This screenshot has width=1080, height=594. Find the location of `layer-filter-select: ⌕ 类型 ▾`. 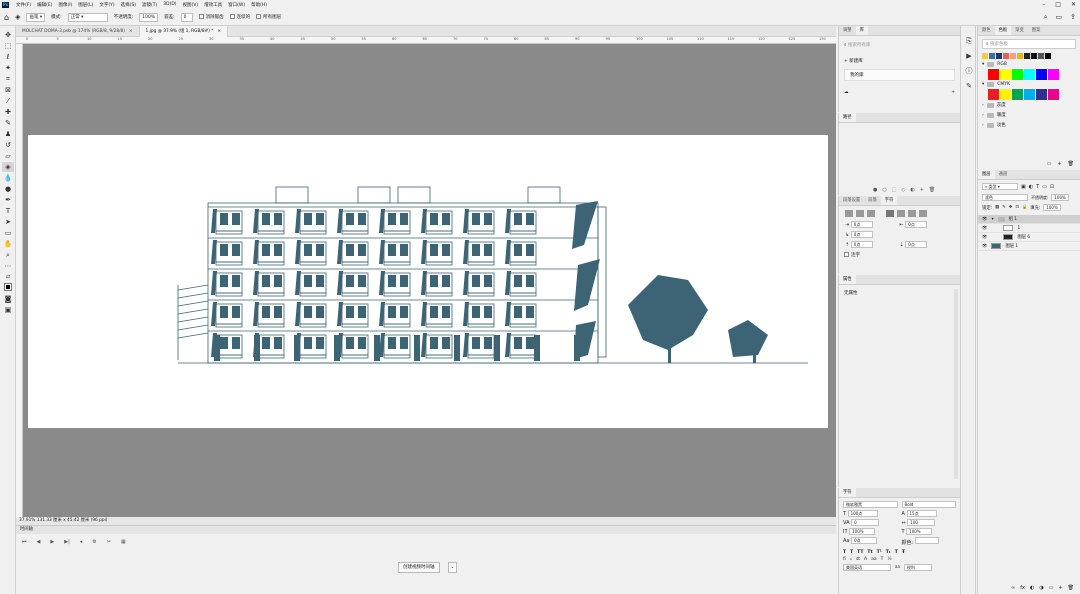

layer-filter-select: ⌕ 类型 ▾ is located at coordinates (1000, 186).